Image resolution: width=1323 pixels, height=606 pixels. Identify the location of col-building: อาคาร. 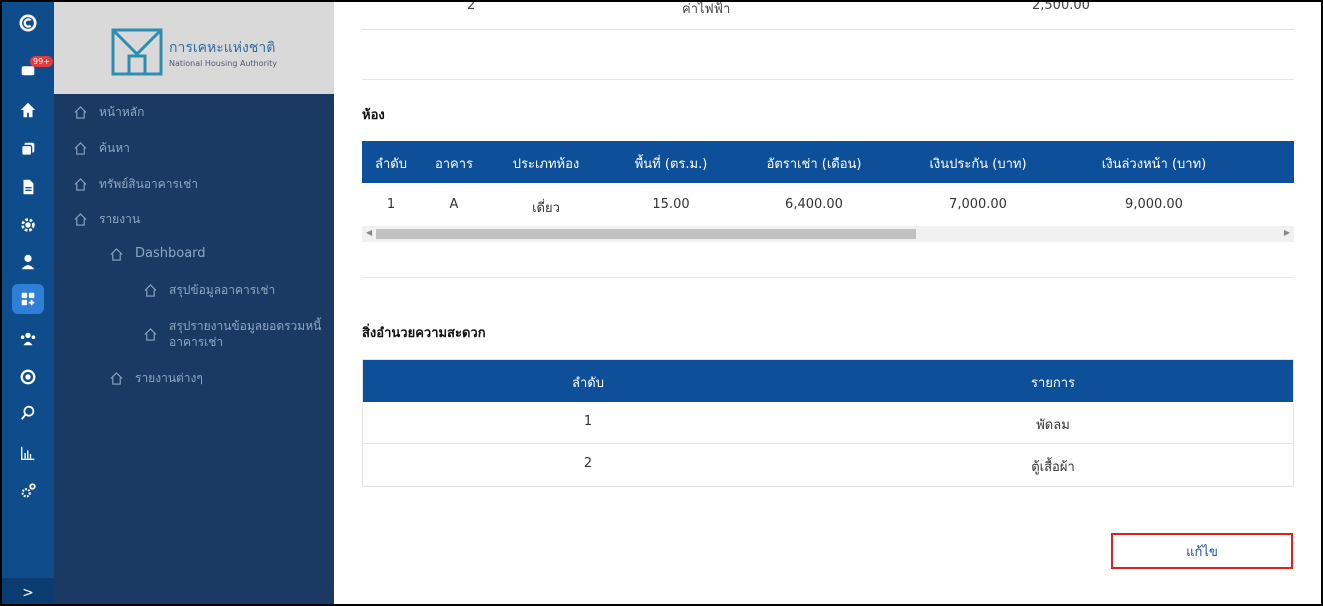
(454, 164).